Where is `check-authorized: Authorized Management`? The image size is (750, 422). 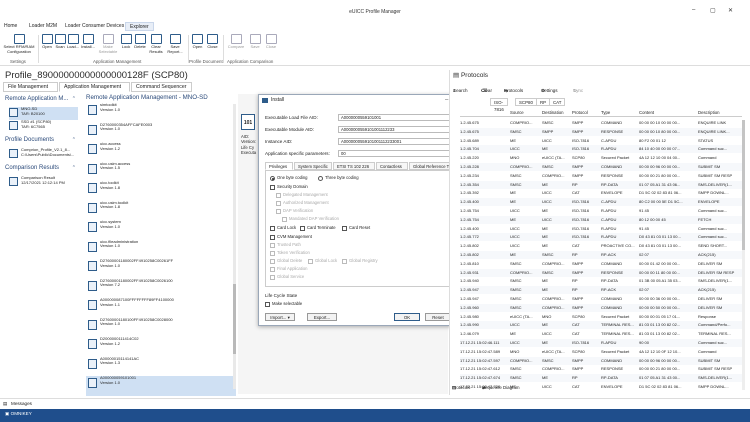
check-authorized: Authorized Management is located at coordinates (302, 203).